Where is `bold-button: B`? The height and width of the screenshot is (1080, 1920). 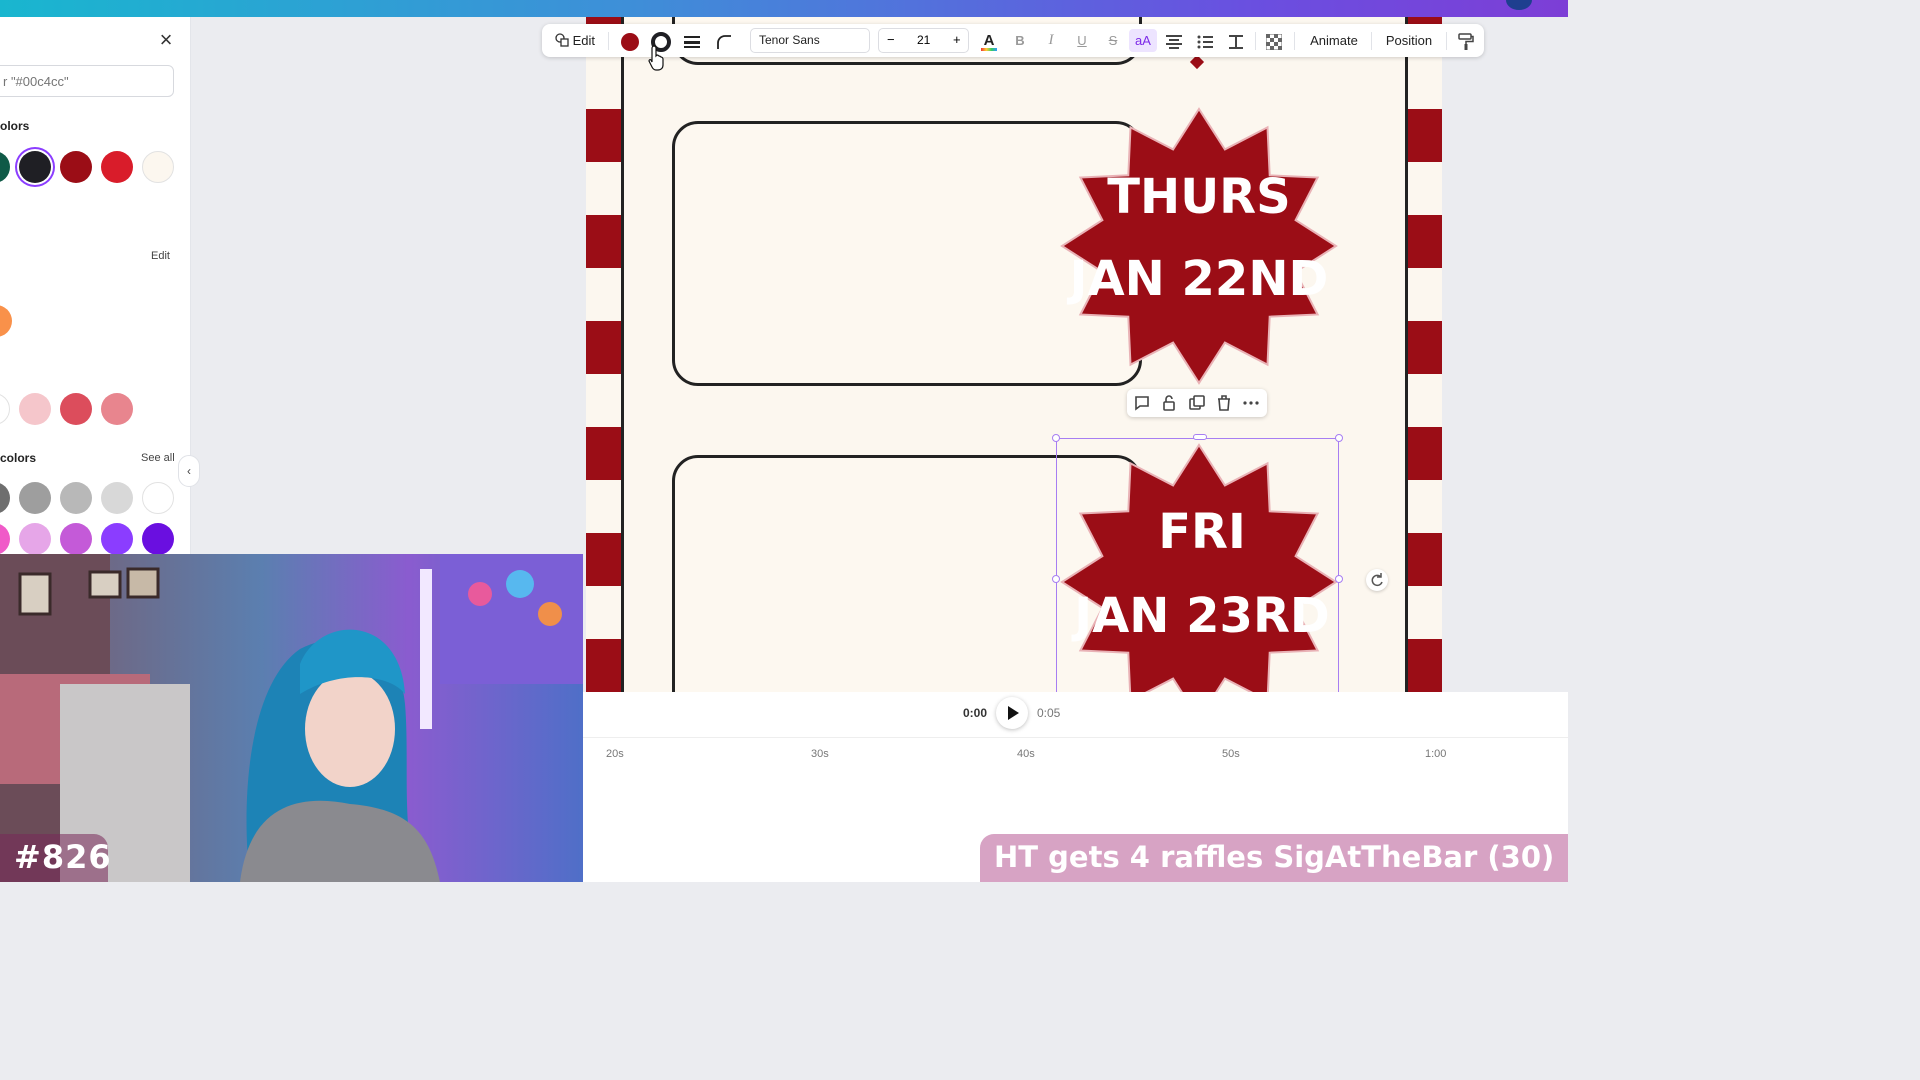 bold-button: B is located at coordinates (1020, 40).